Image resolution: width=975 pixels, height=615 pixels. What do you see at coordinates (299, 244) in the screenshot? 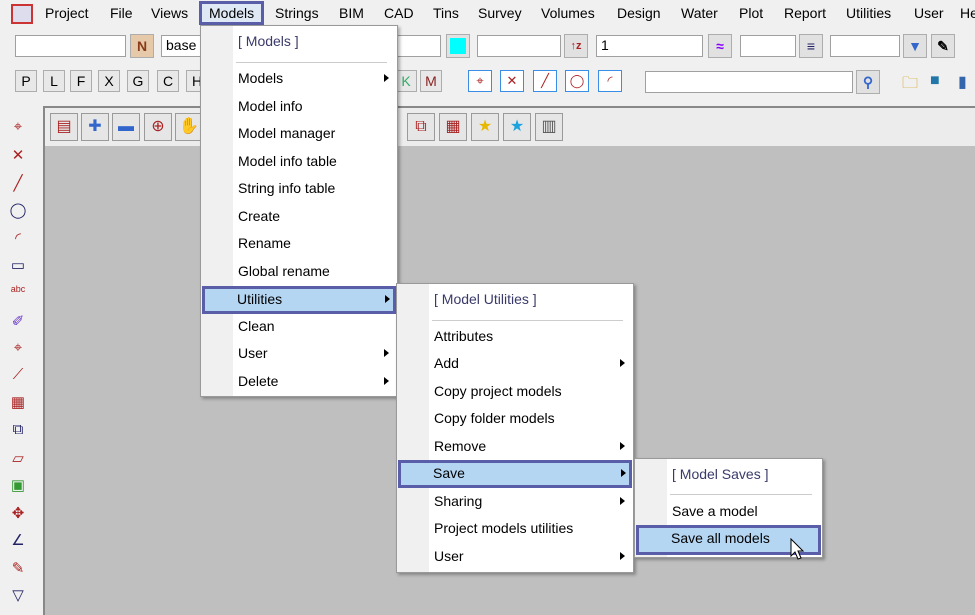
I see `menu-item-rename: Rename` at bounding box center [299, 244].